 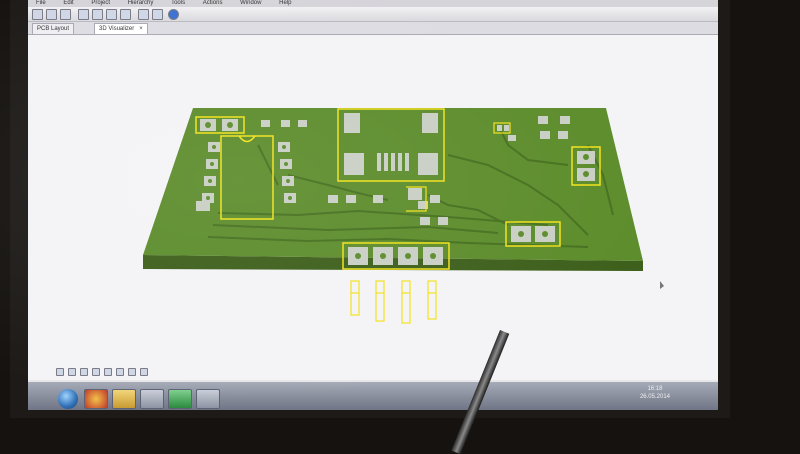 I want to click on paste-icon, so click(x=125, y=14).